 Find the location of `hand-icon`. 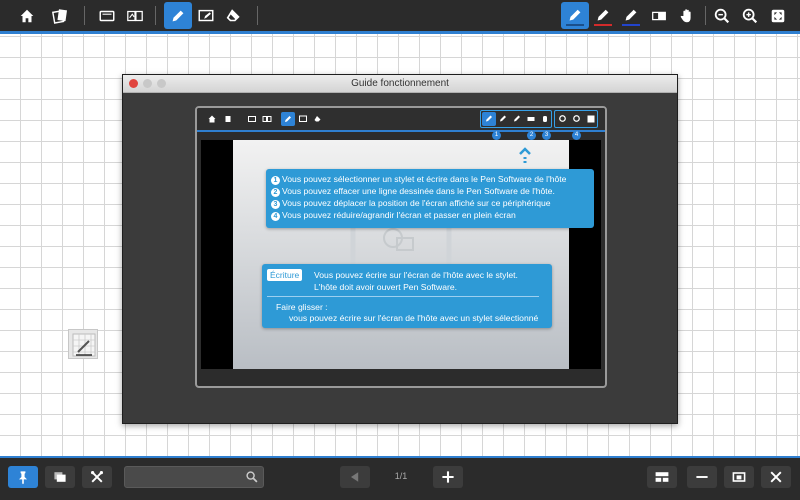

hand-icon is located at coordinates (685, 15).